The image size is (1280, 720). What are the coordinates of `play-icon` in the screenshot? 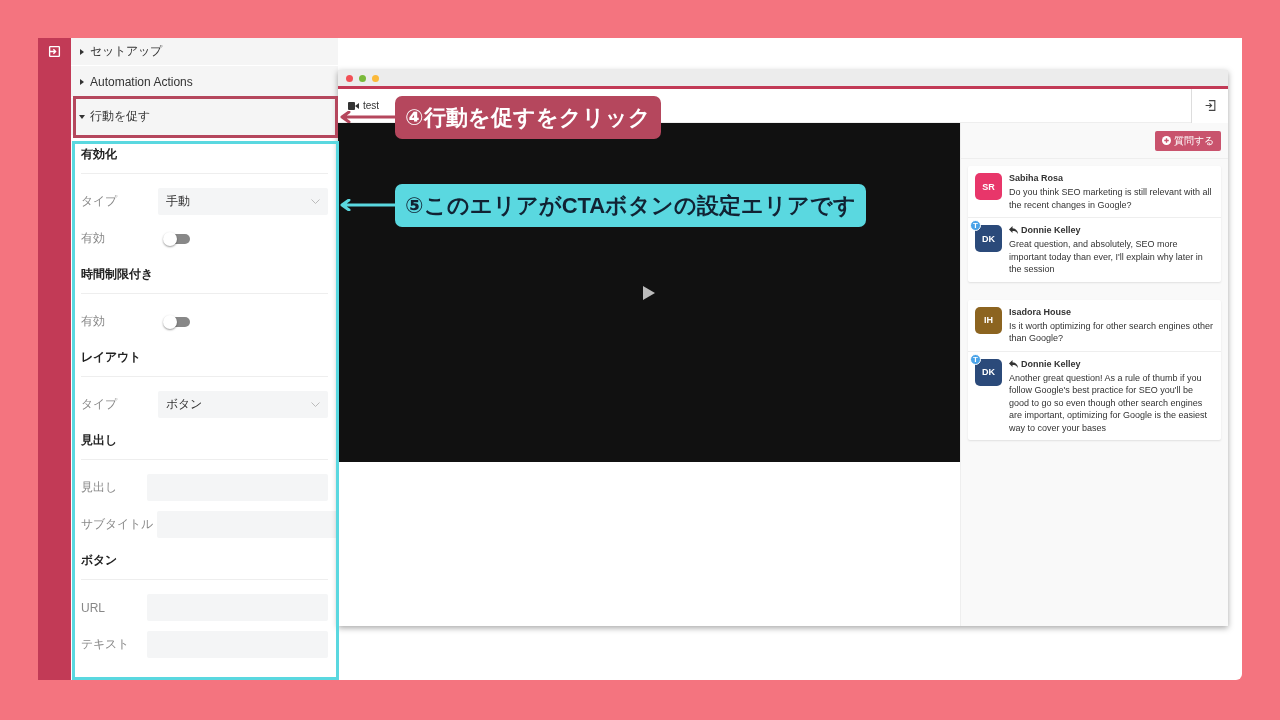 It's located at (649, 292).